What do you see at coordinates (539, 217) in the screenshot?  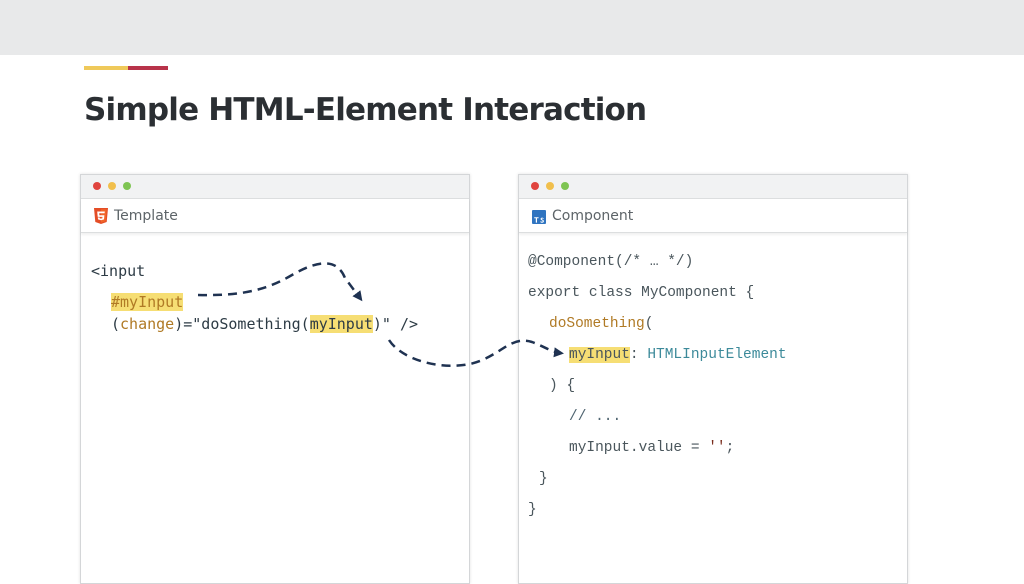 I see `typescript-icon` at bounding box center [539, 217].